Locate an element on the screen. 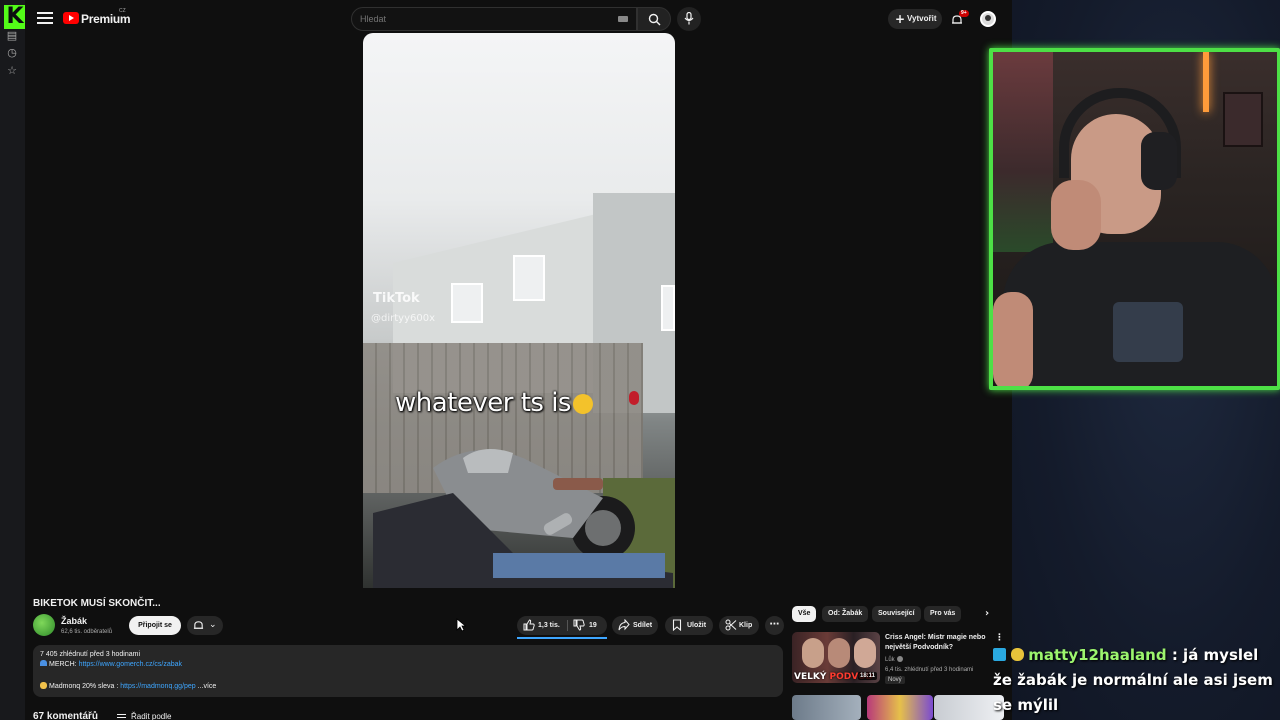 The width and height of the screenshot is (1280, 720). create-button: Vytvořit is located at coordinates (915, 19).